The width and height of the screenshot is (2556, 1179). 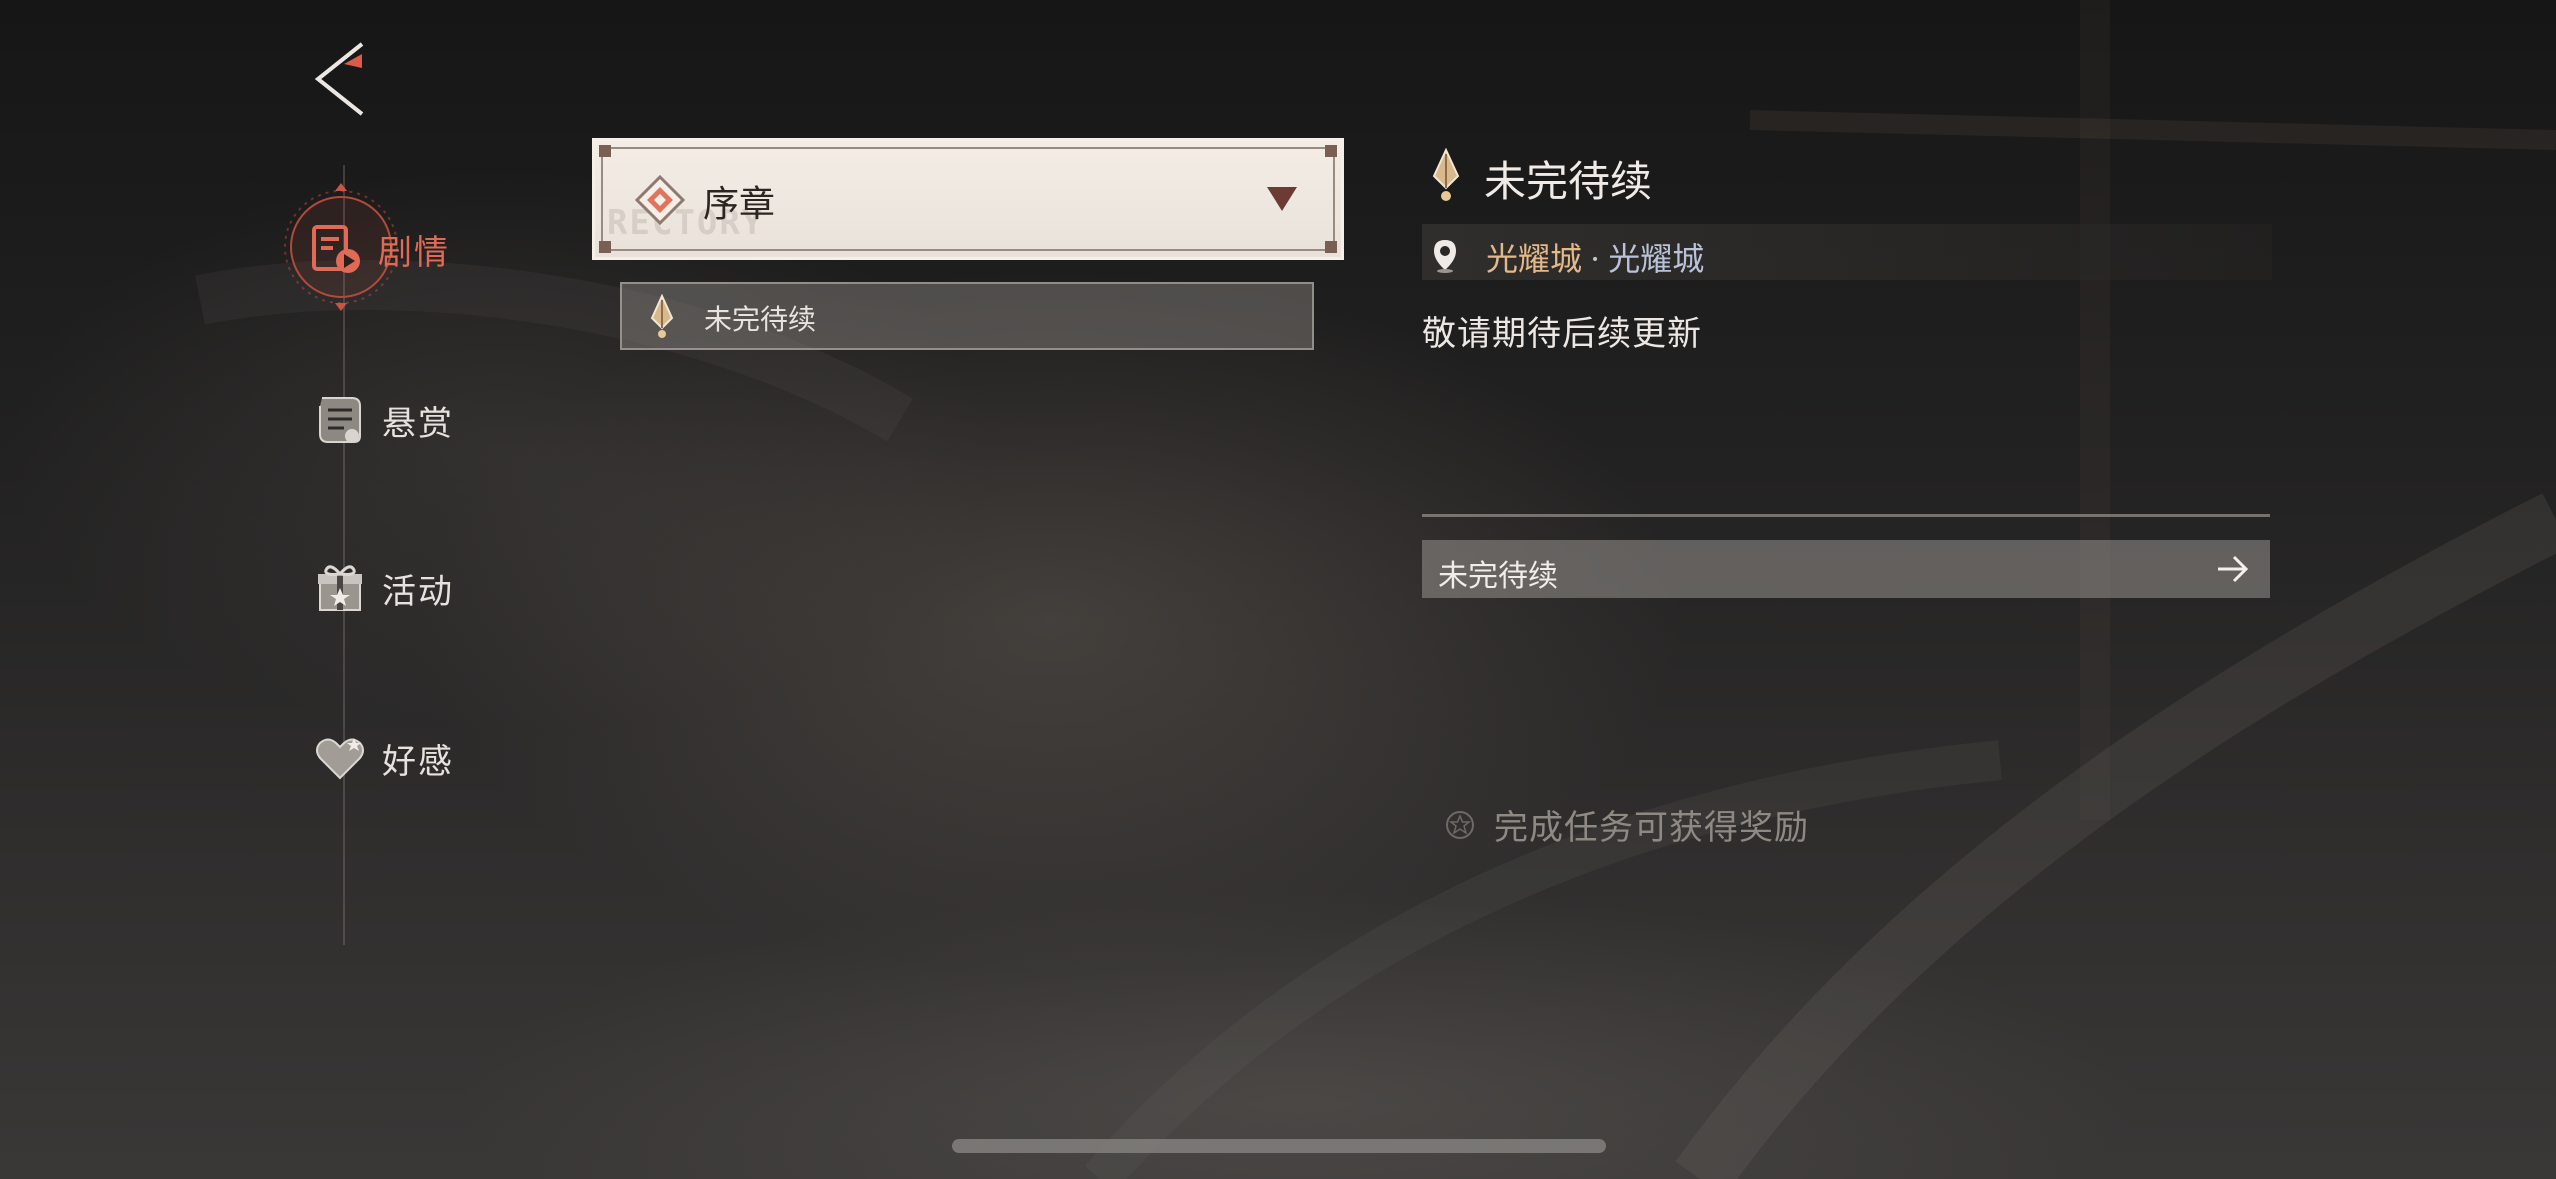 I want to click on chapter-diamond-icon, so click(x=660, y=200).